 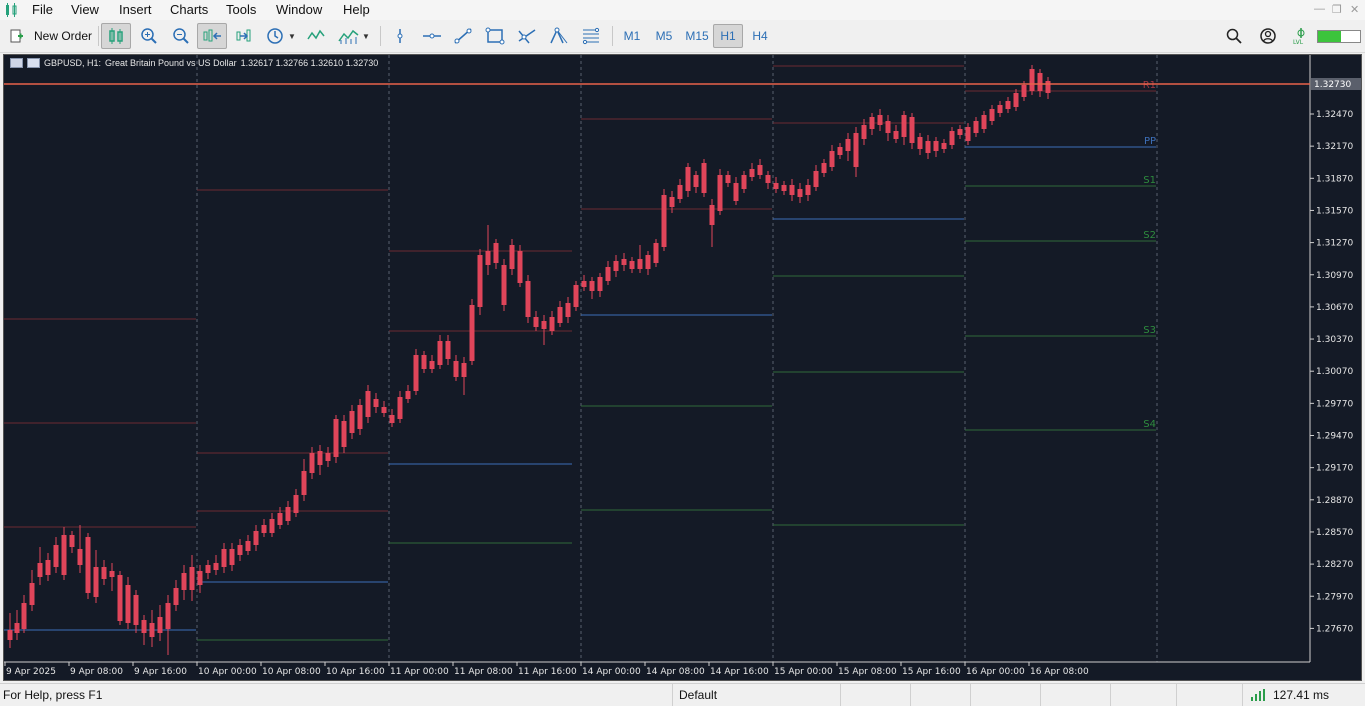 I want to click on chart-menu-icon, so click(x=16, y=63).